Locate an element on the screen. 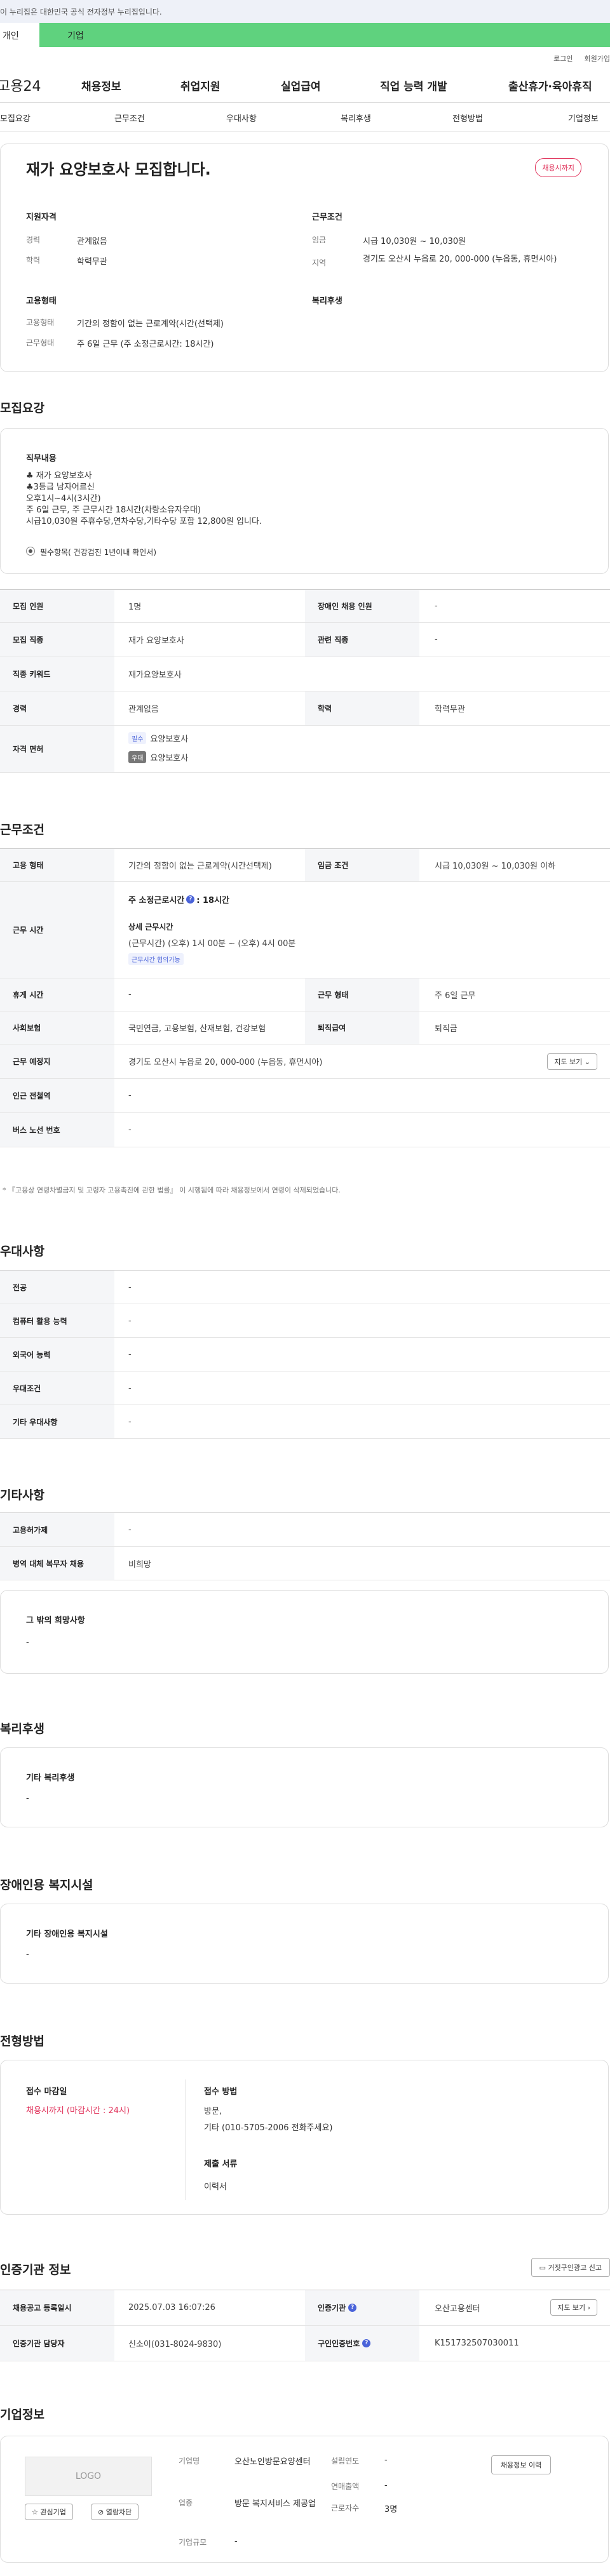  report-fake-ad-button: ▭ 거짓구인광고 신고 is located at coordinates (570, 2267).